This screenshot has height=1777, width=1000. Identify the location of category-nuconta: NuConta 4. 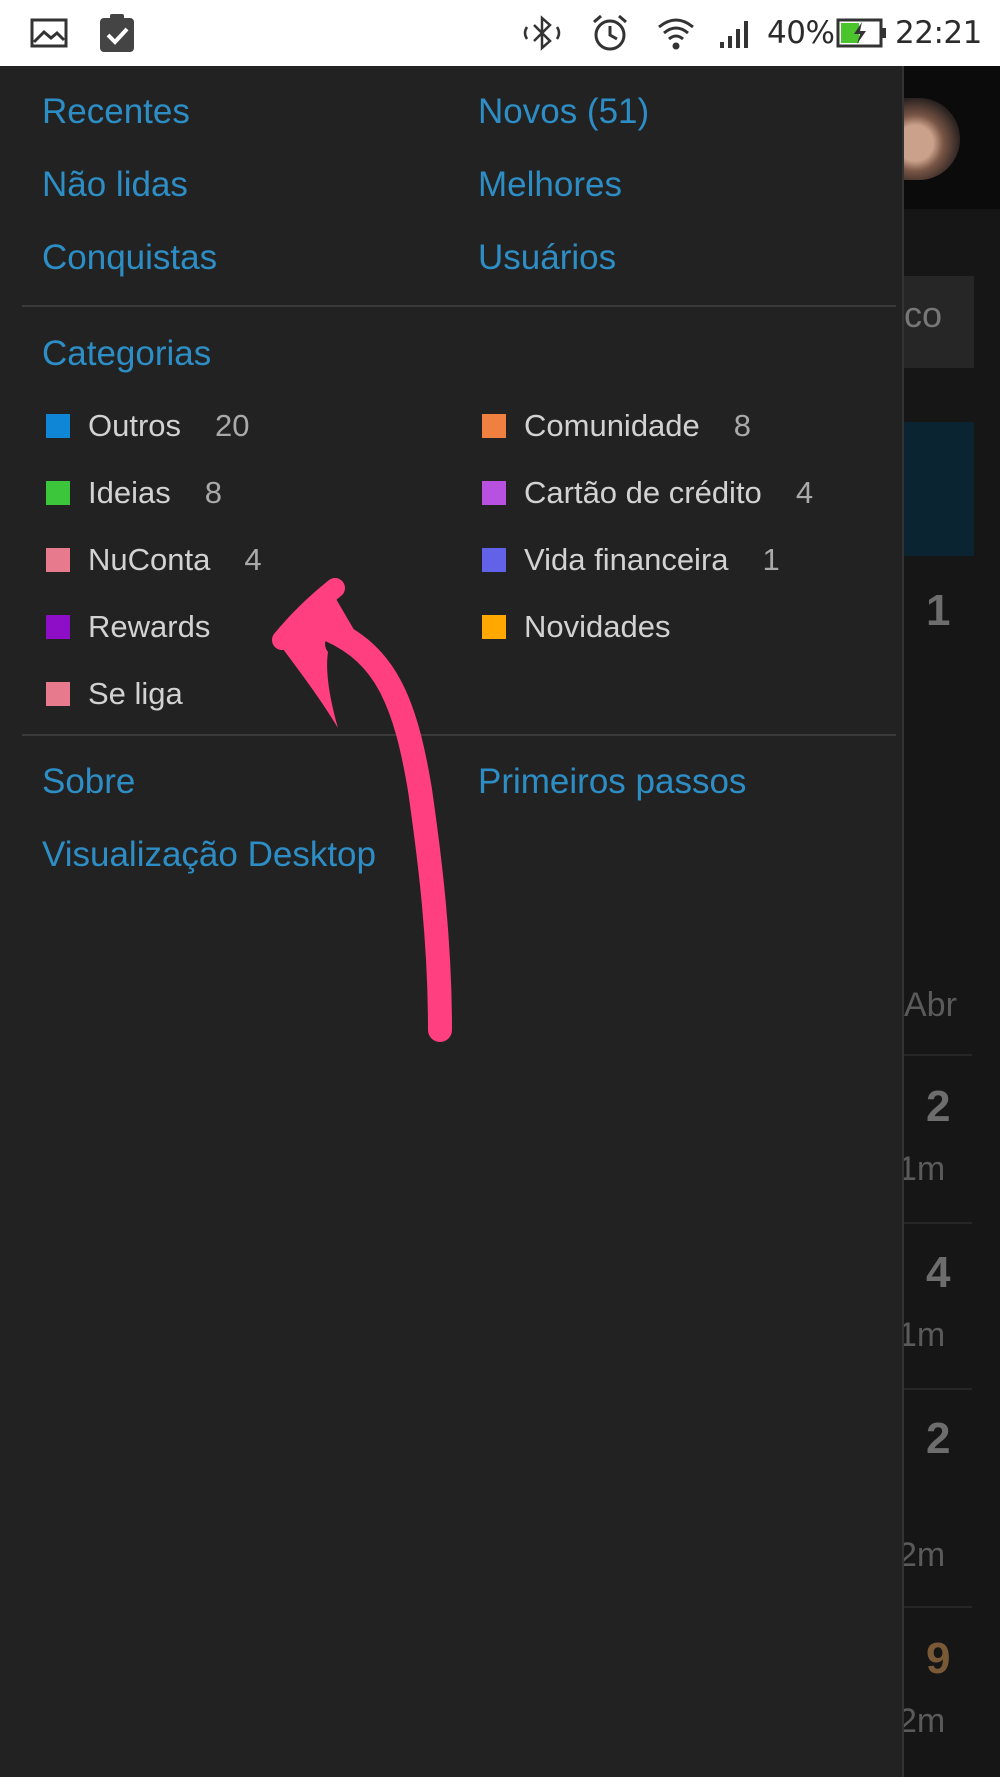
(154, 560).